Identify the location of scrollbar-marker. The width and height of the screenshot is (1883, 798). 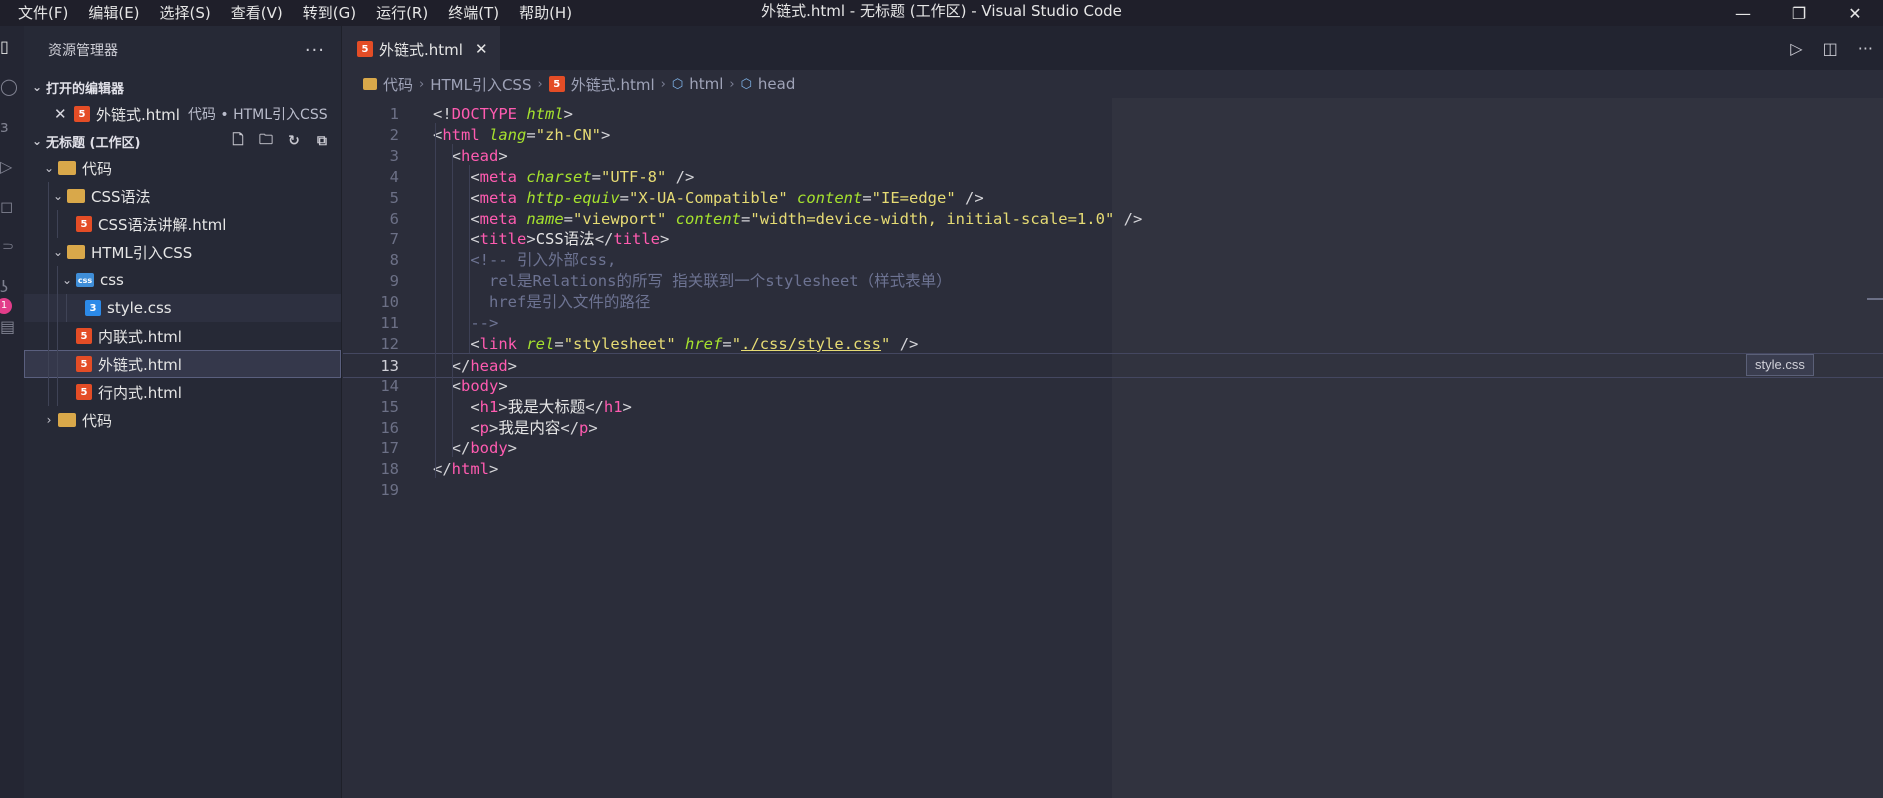
(1875, 299).